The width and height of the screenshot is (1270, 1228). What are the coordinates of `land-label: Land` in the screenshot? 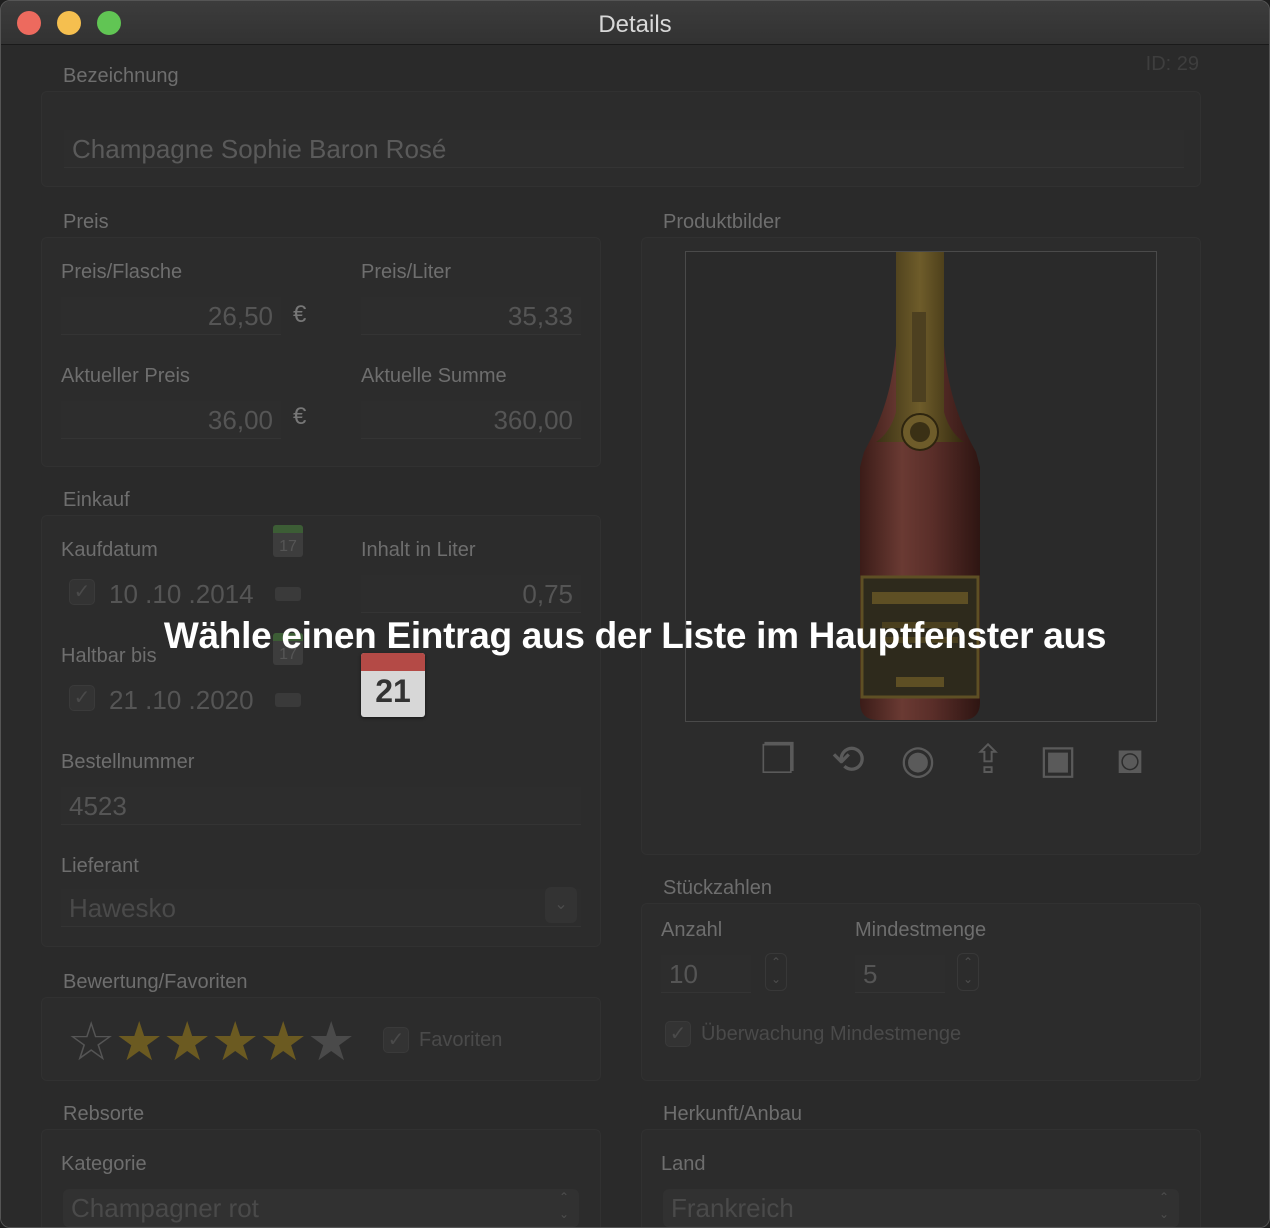 It's located at (683, 1164).